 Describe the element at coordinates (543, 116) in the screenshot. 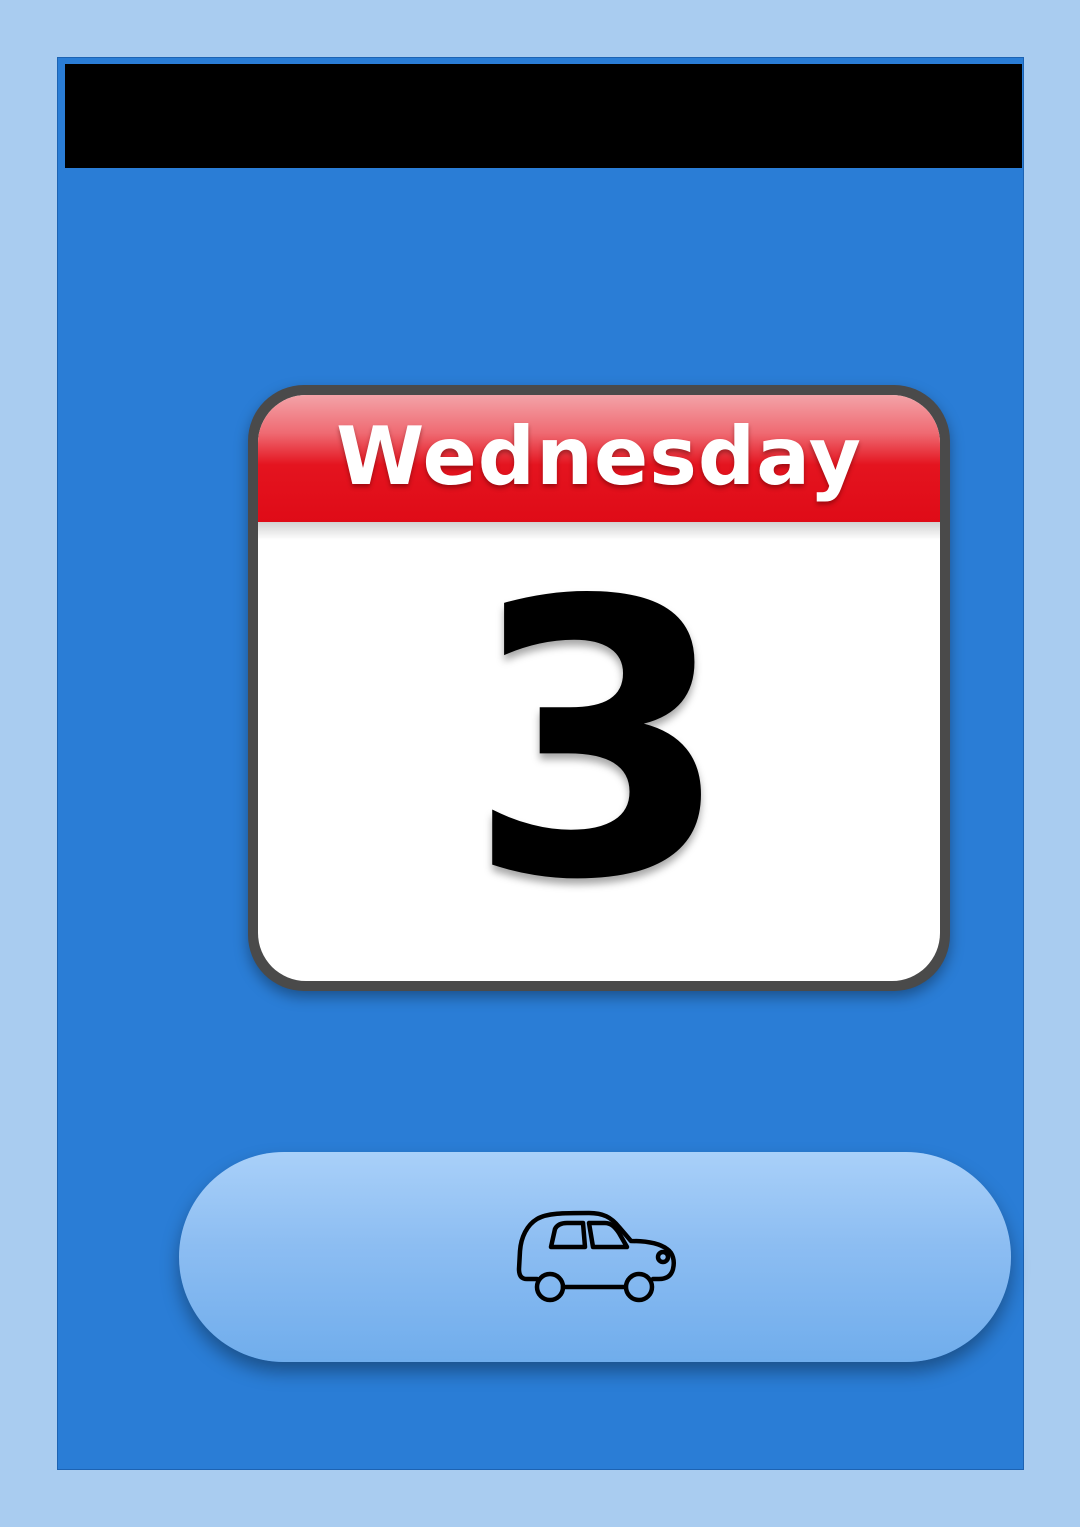

I see `top-bar` at that location.